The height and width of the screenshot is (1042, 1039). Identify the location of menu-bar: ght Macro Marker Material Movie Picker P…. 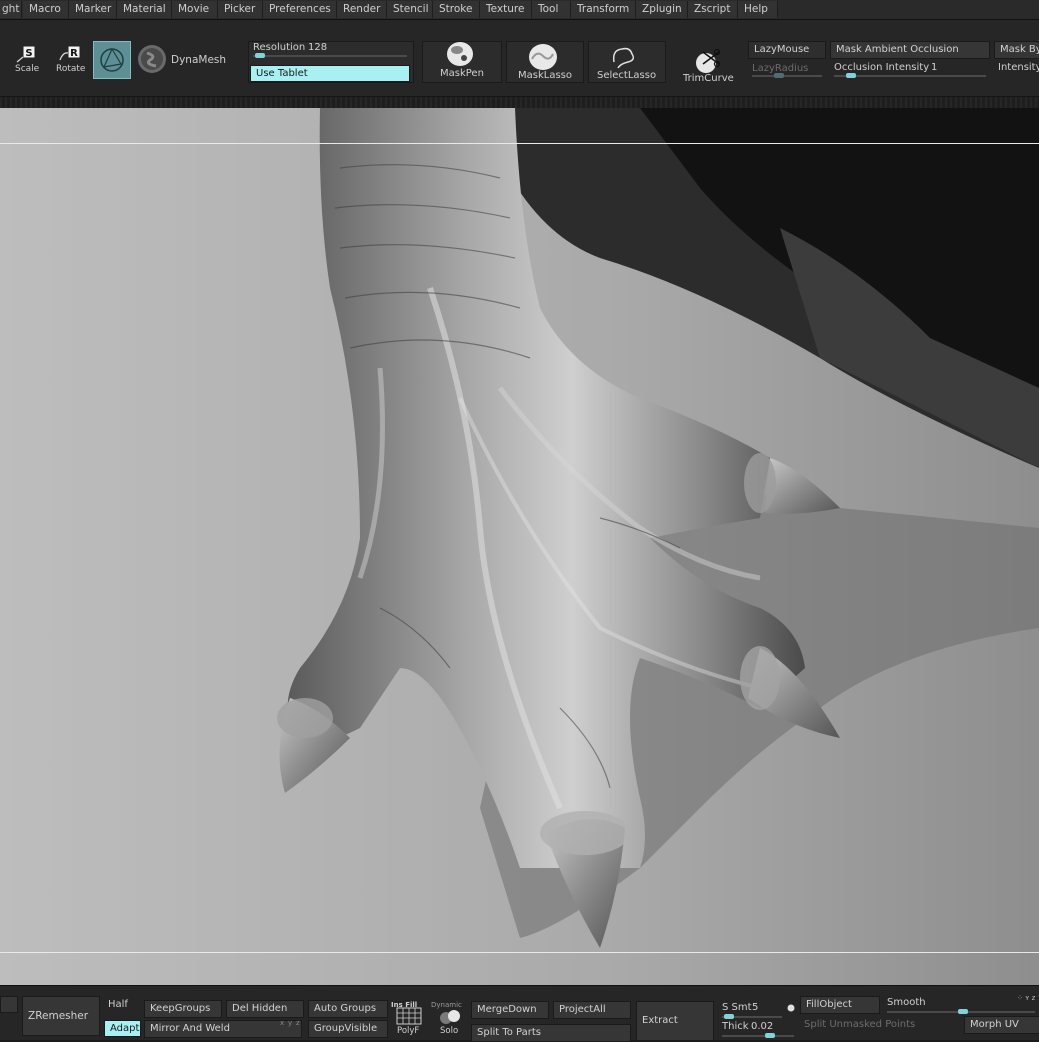
(519, 10).